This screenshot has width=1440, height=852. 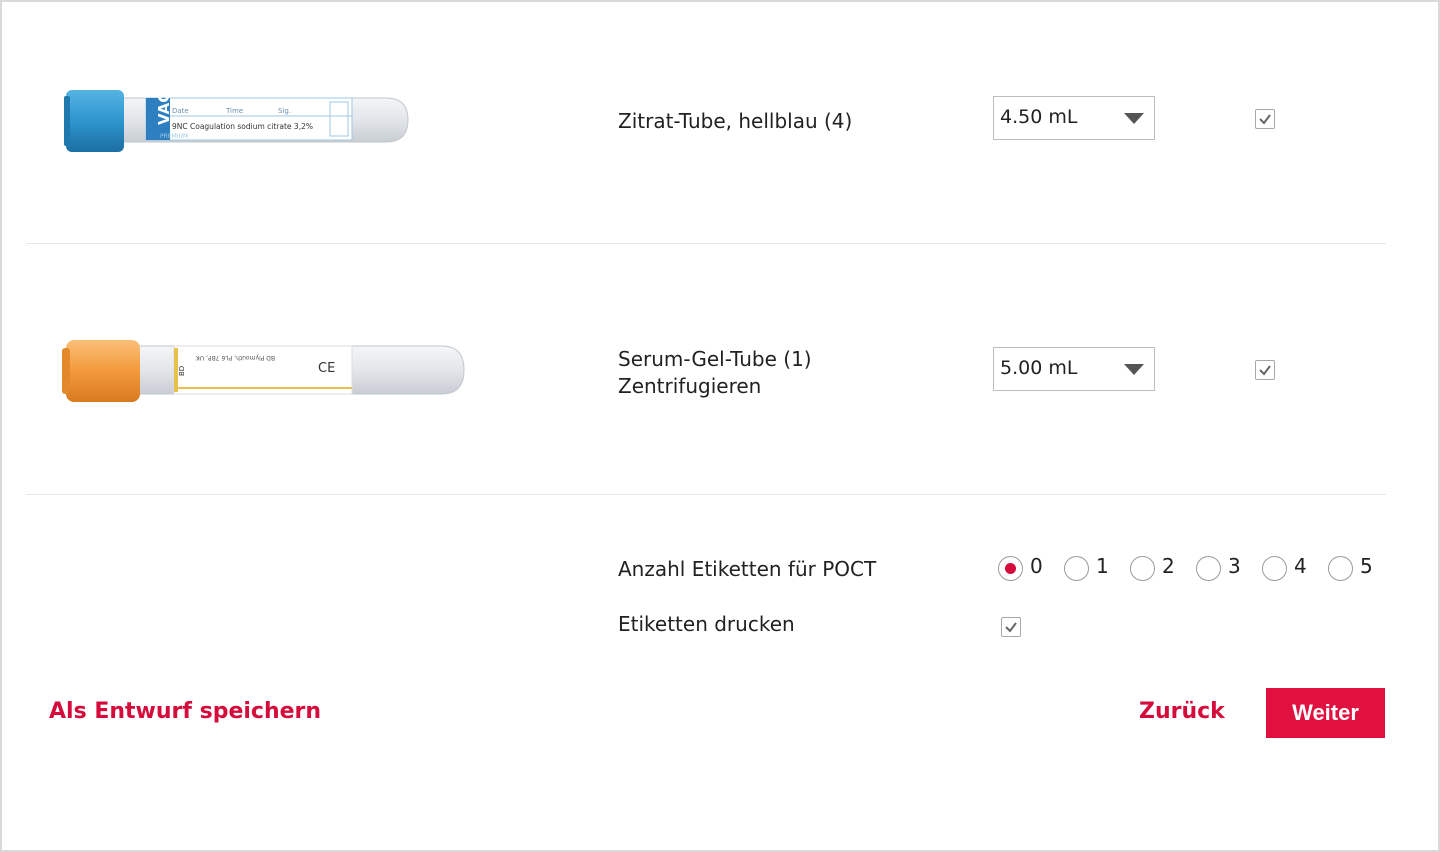 I want to click on print-labels-label: Etiketten drucken, so click(x=706, y=624).